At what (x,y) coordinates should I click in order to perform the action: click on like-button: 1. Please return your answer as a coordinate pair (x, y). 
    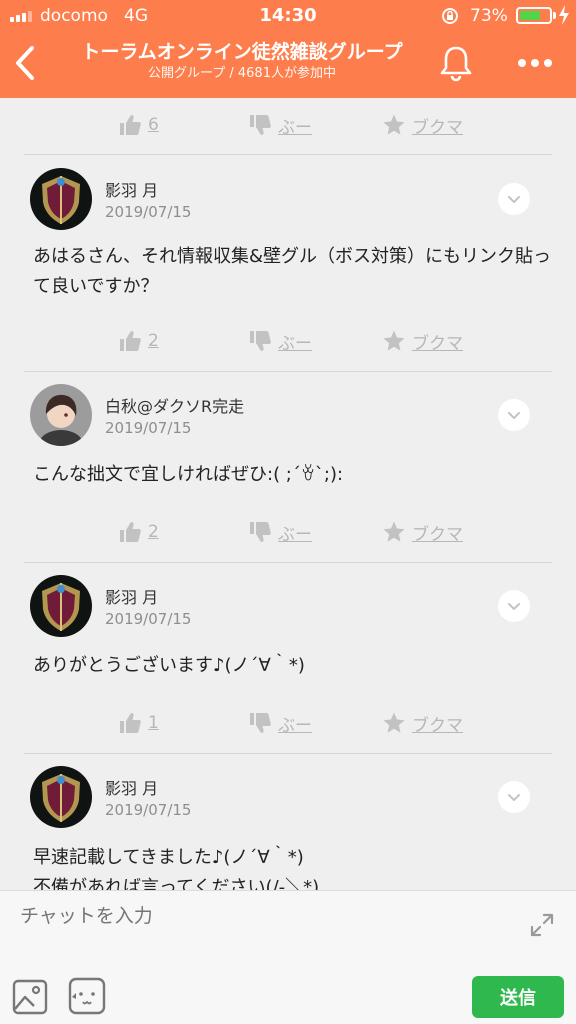
    Looking at the image, I should click on (138, 723).